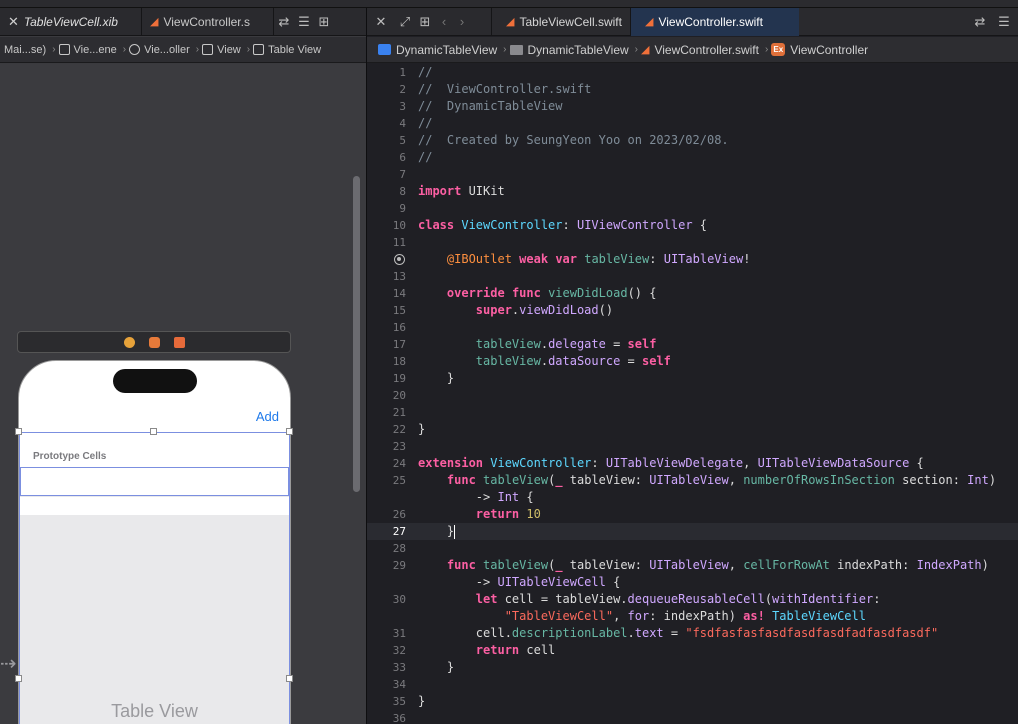 Image resolution: width=1018 pixels, height=724 pixels. What do you see at coordinates (544, 310) in the screenshot?
I see `code-text: super.viewDidLoad()` at bounding box center [544, 310].